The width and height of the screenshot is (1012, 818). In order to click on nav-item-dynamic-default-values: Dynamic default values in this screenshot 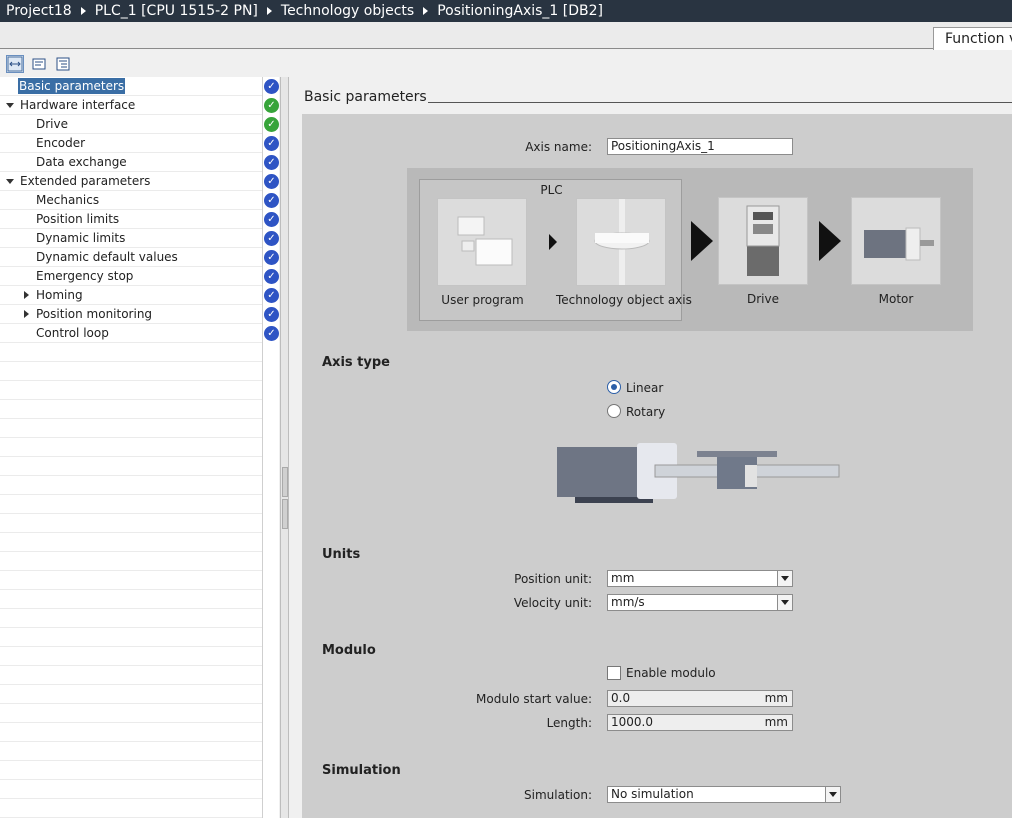, I will do `click(131, 257)`.